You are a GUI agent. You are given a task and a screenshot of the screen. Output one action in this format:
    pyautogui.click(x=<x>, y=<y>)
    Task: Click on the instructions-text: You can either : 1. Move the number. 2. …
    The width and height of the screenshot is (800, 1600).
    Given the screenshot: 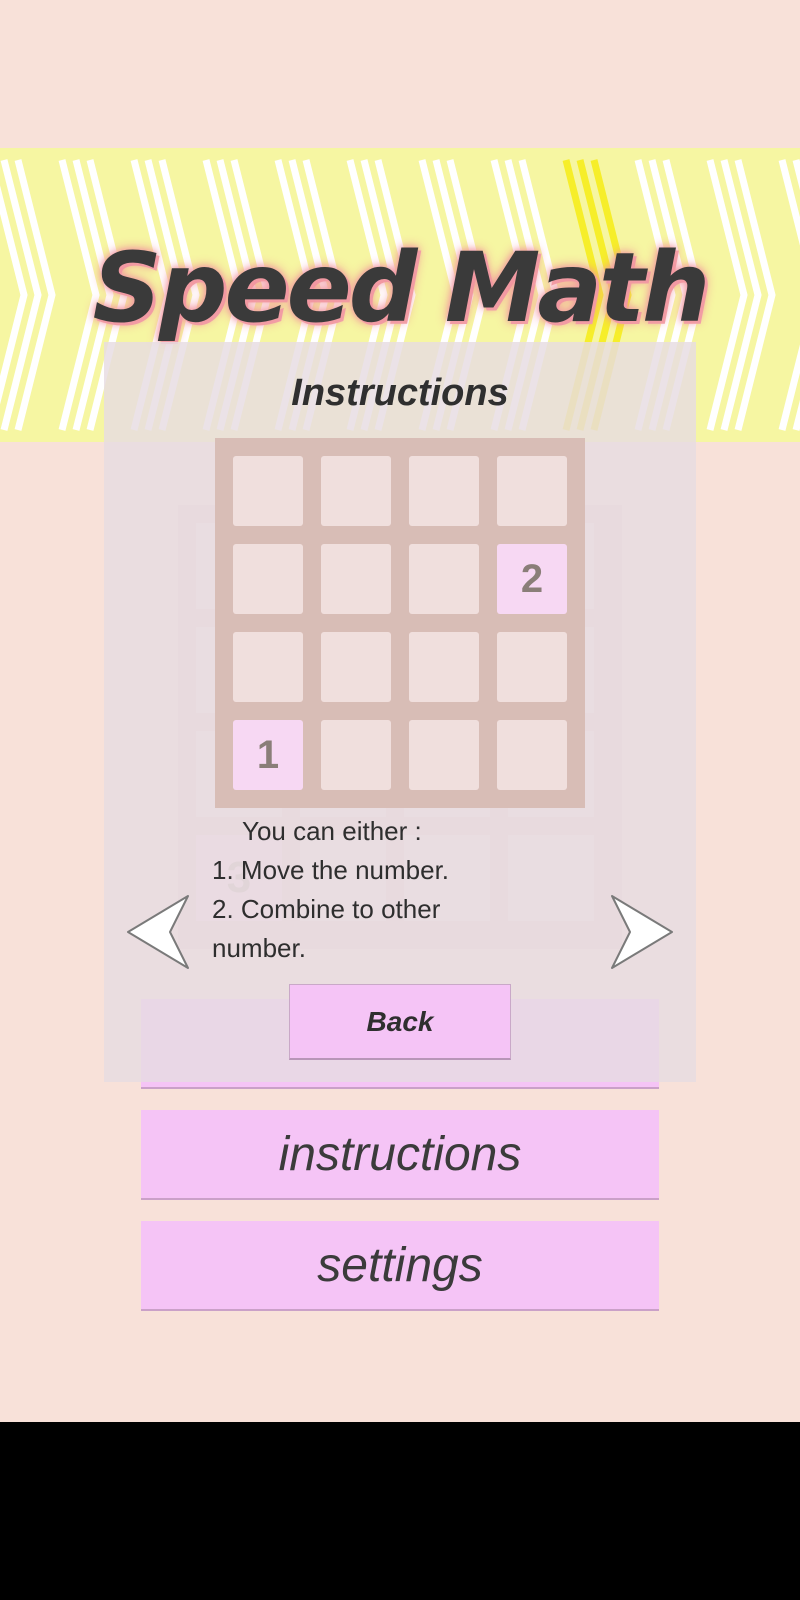 What is the action you would take?
    pyautogui.click(x=402, y=890)
    